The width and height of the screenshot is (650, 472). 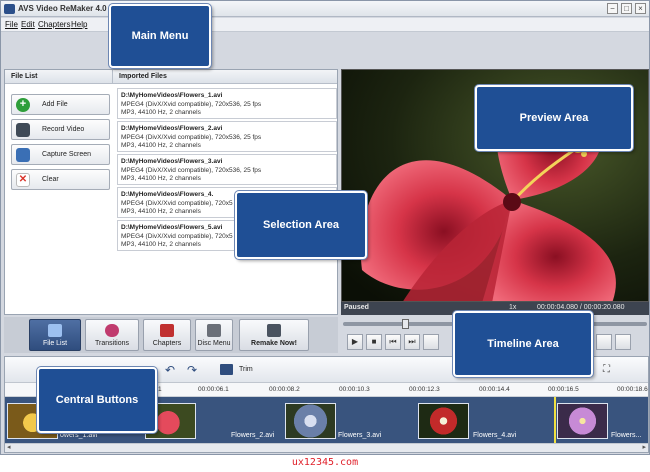 I want to click on clip-label: Flowers_3.avi, so click(x=360, y=435).